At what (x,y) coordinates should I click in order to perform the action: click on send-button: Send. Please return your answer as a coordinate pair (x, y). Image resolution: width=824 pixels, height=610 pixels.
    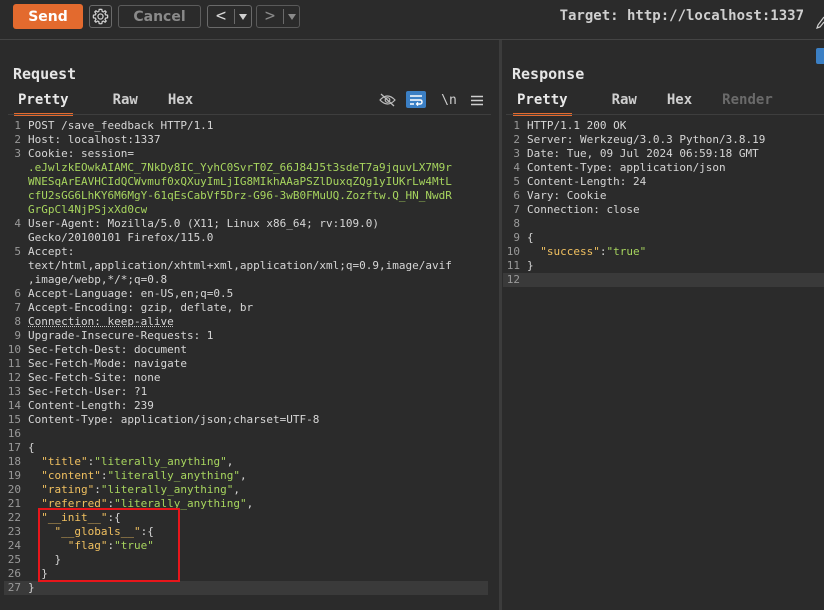
    Looking at the image, I should click on (48, 16).